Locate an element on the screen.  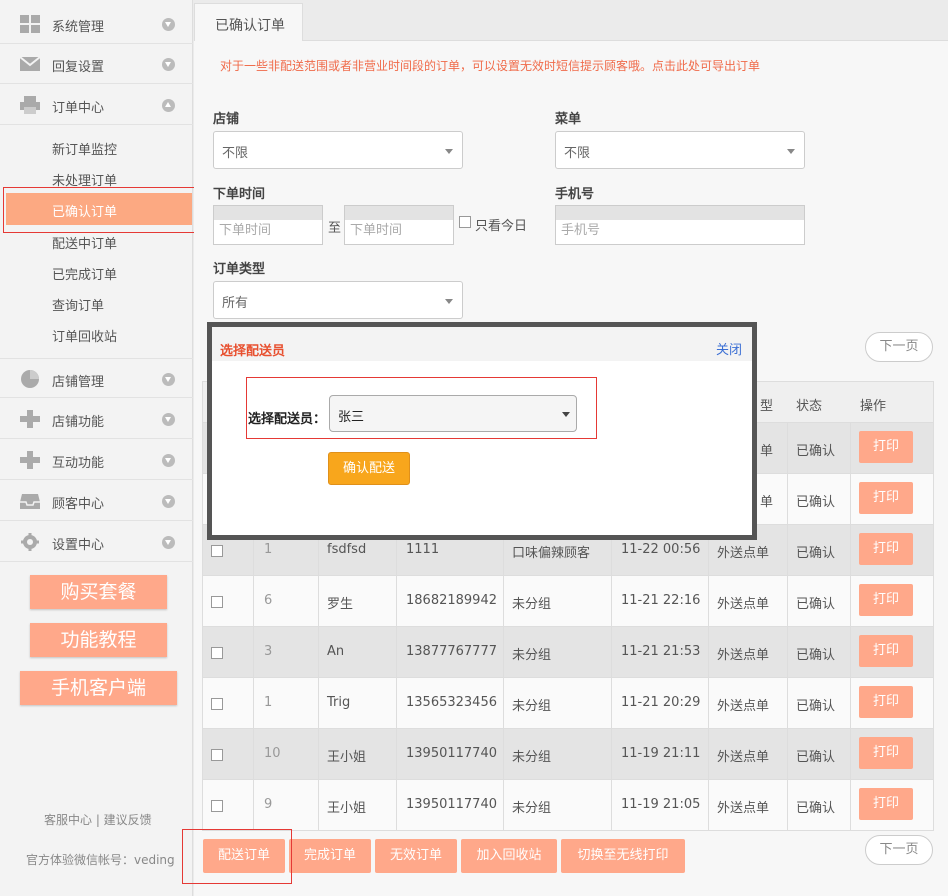
sidebar-item-orders: 订单中心 is located at coordinates (96, 105).